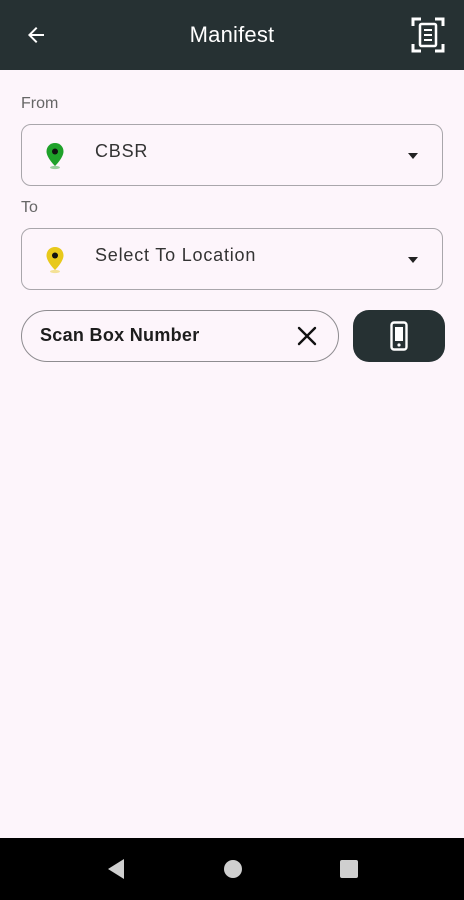 The height and width of the screenshot is (900, 464). What do you see at coordinates (232, 155) in the screenshot?
I see `from-location-dropdown: CBSR` at bounding box center [232, 155].